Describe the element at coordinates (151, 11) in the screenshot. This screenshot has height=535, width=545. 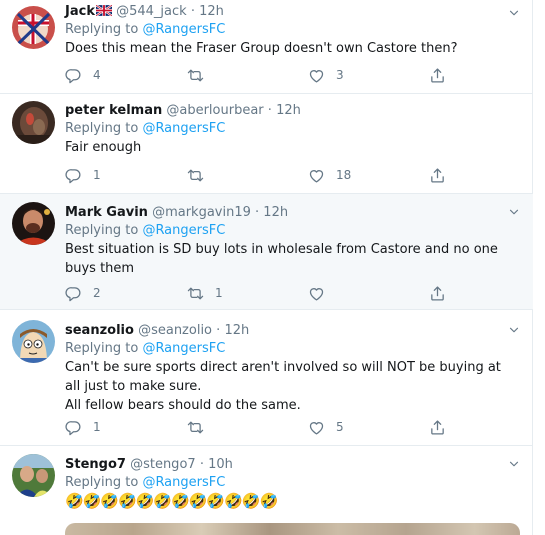
I see `author-handle: @544_jack` at that location.